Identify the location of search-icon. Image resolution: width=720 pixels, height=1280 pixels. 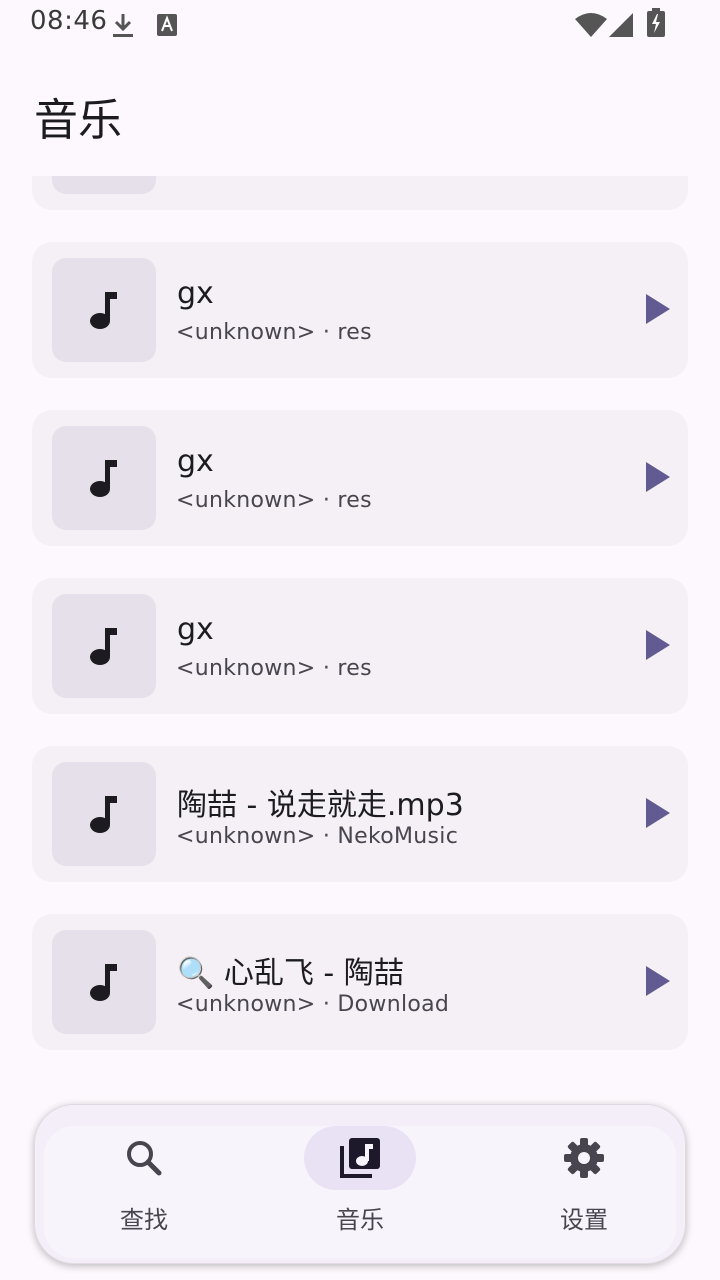
(144, 1158).